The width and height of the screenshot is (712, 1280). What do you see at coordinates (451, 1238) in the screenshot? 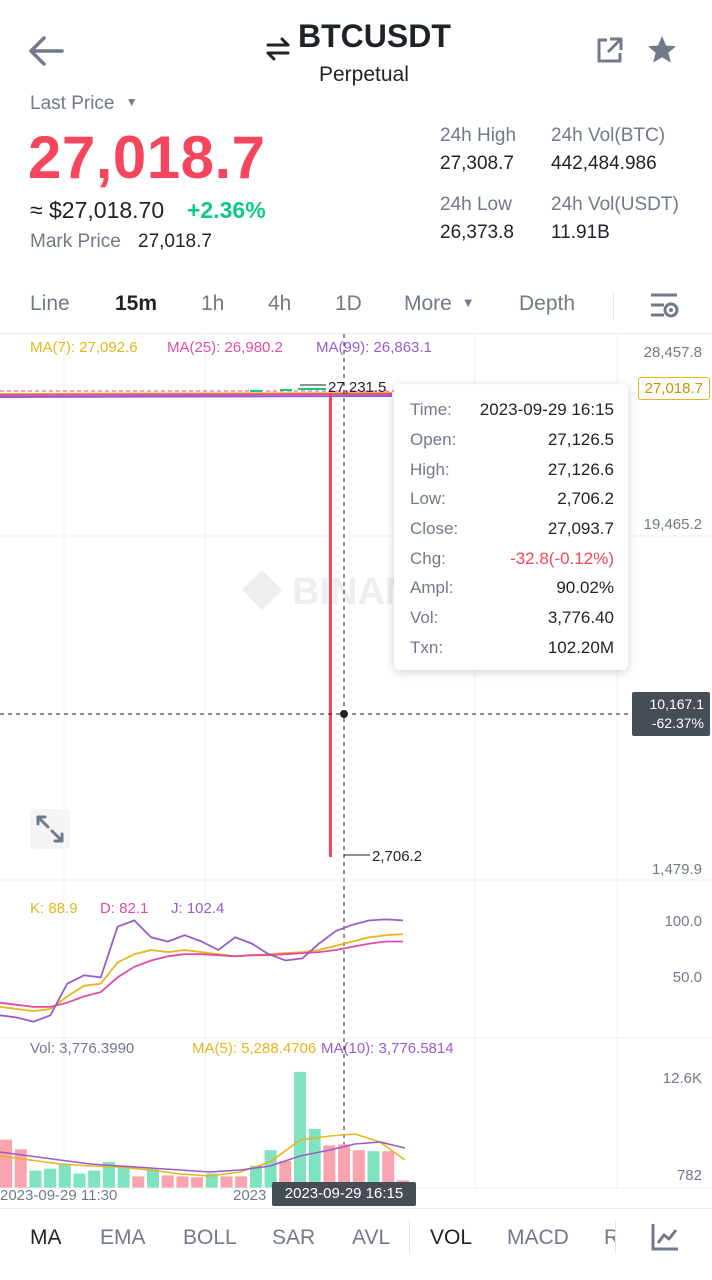
I see `indicator-tab-vol: VOL` at bounding box center [451, 1238].